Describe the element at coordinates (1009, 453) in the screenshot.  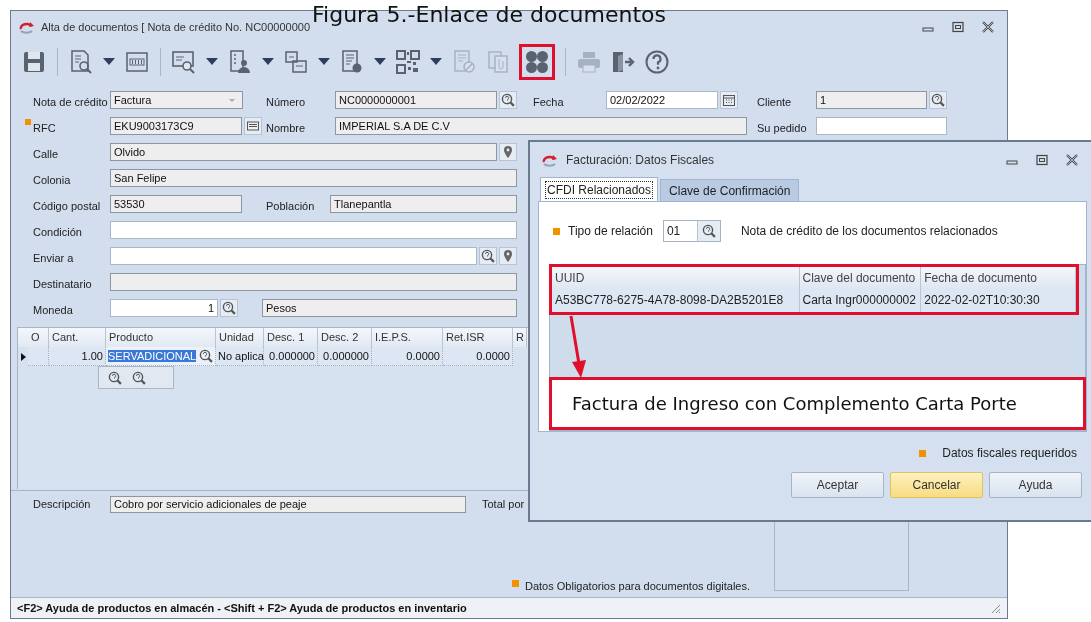
I see `legend-text: Datos fiscales requeridos` at that location.